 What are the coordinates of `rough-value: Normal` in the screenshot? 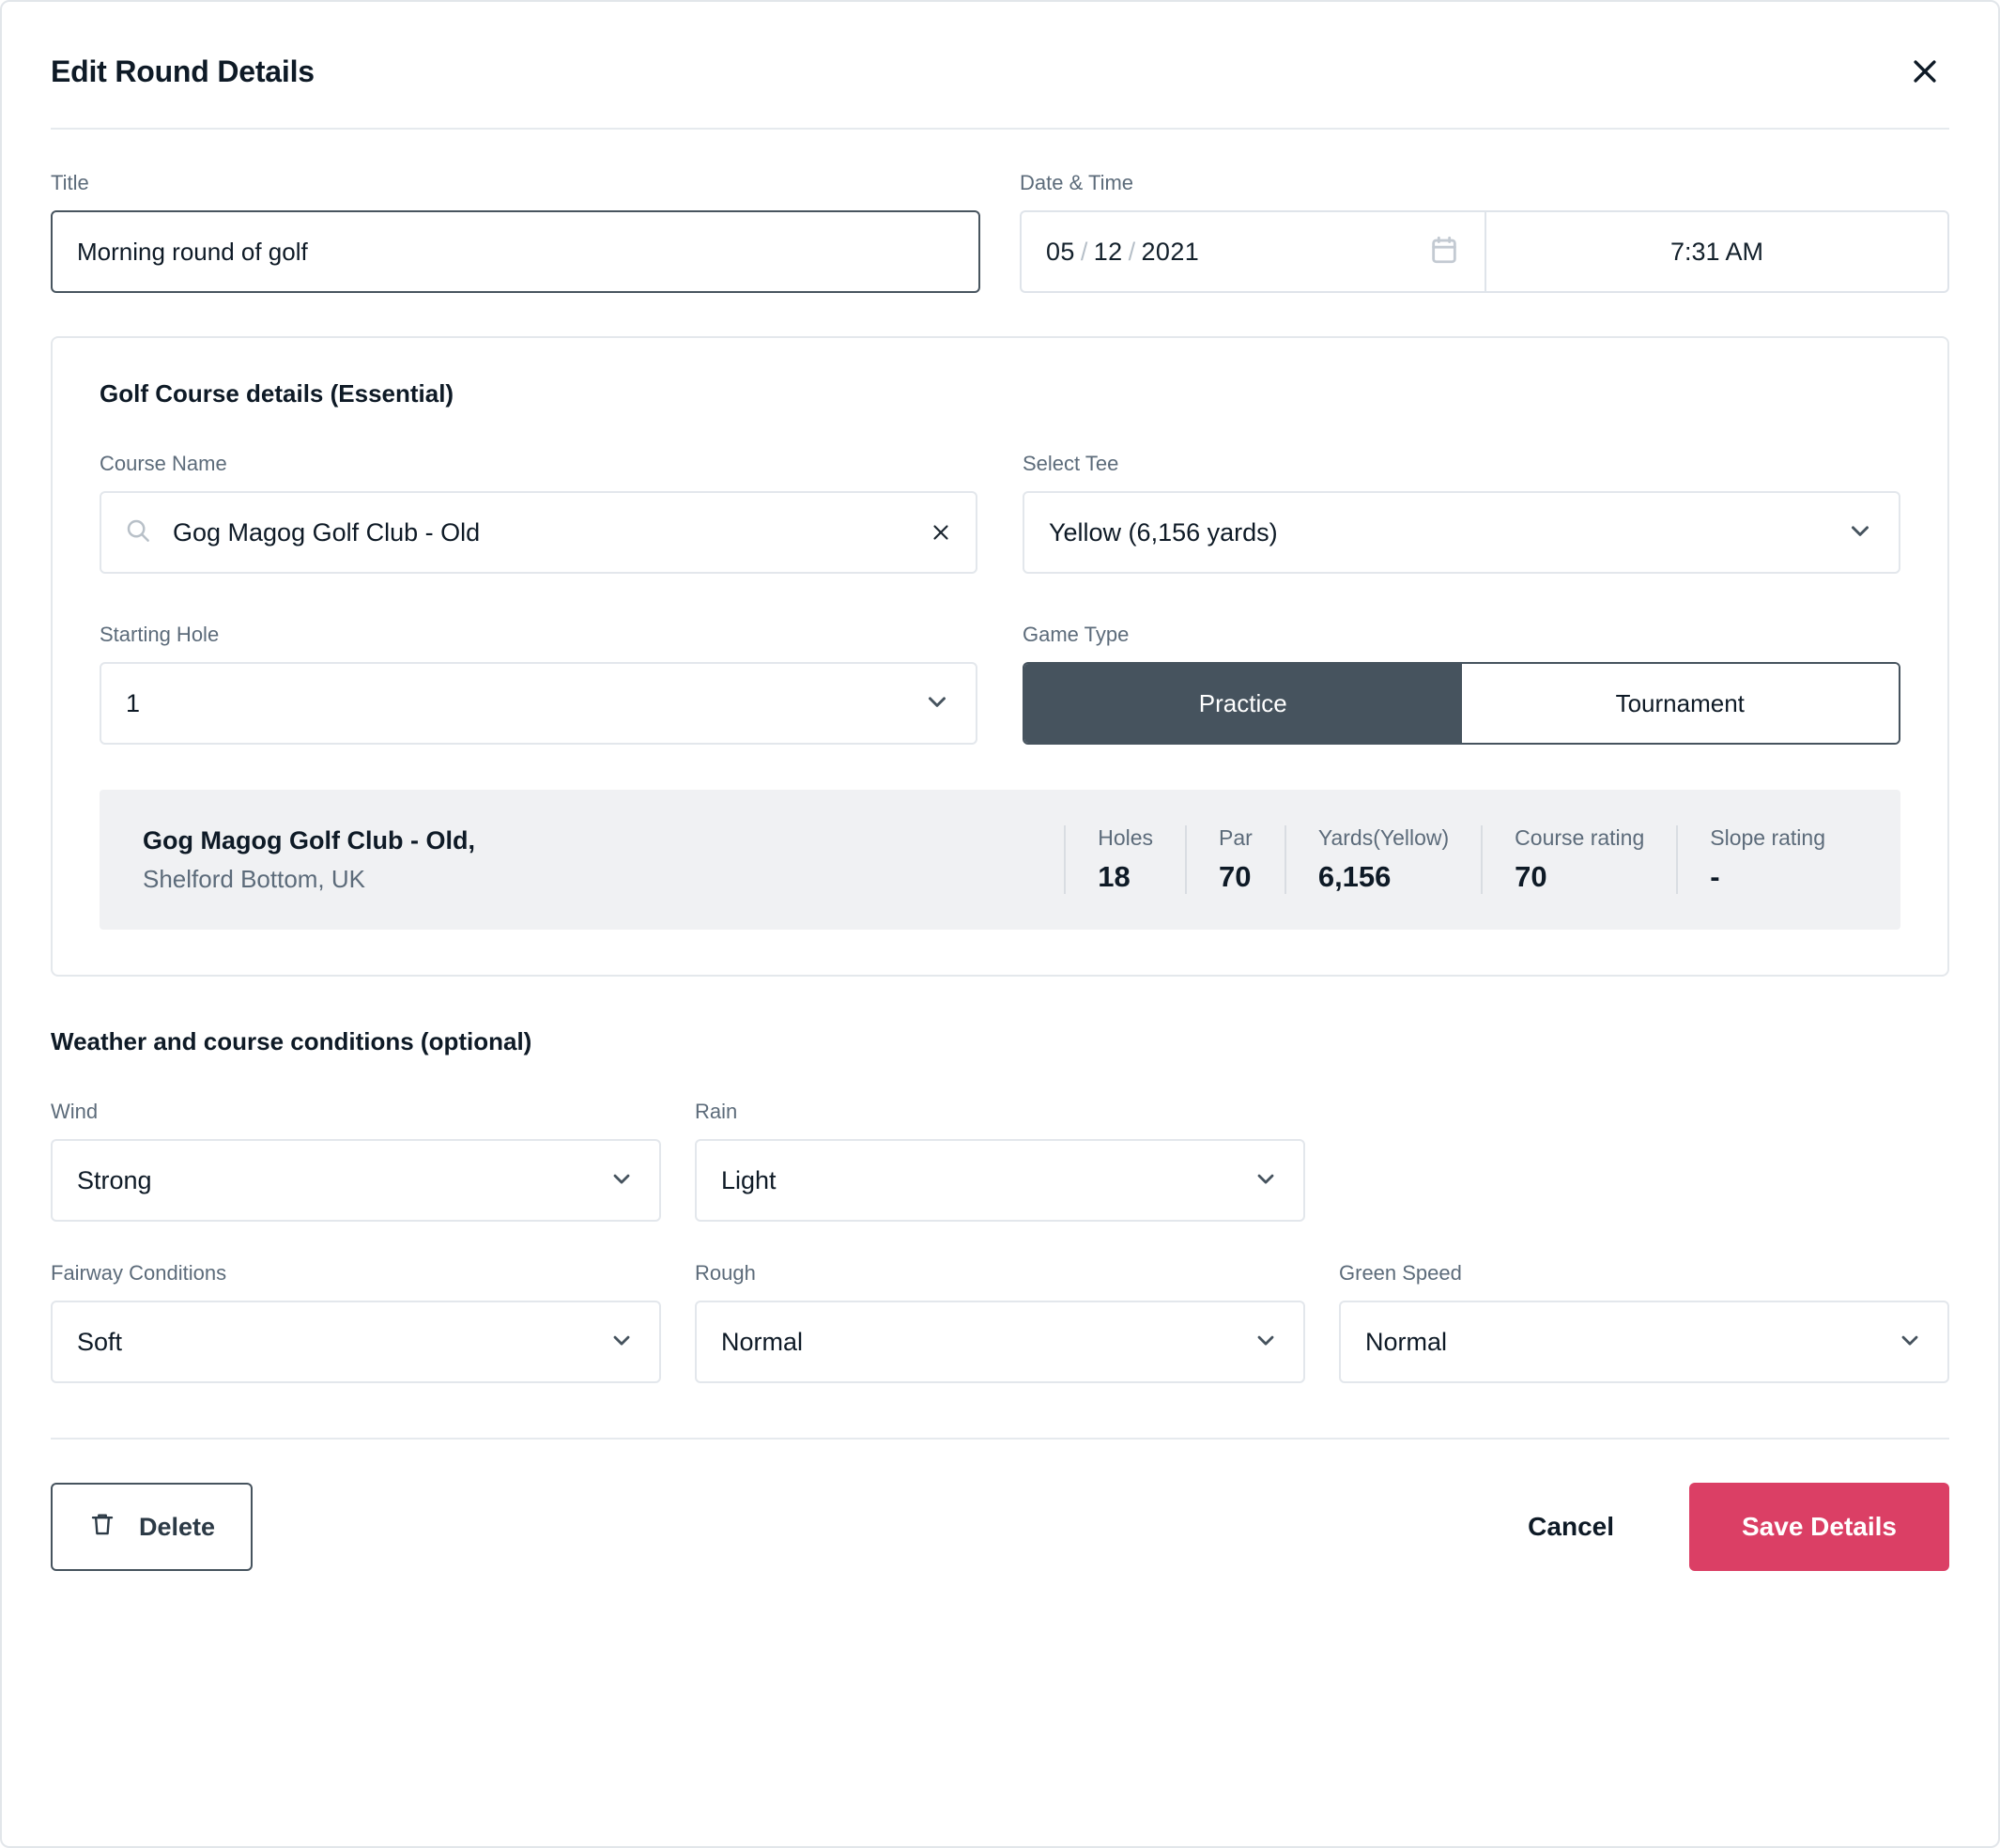 It's located at (762, 1341).